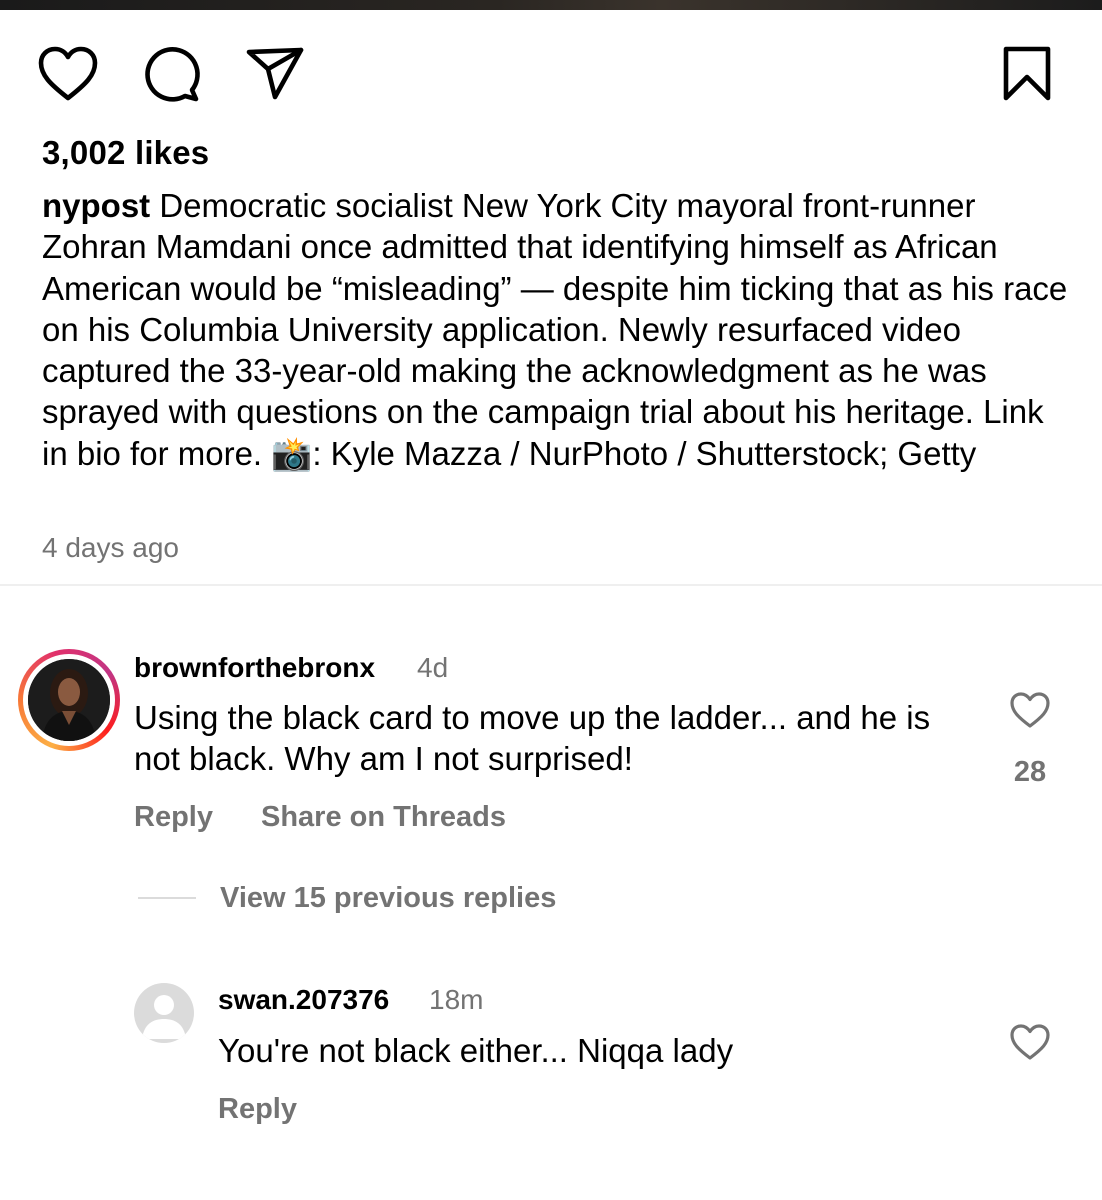 The image size is (1102, 1200). I want to click on caption-username: nypost, so click(96, 205).